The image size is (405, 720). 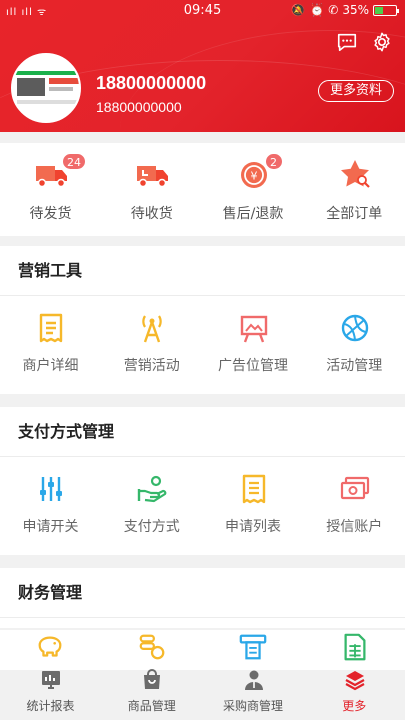 I want to click on menu-label: 广告位管理, so click(x=253, y=366).